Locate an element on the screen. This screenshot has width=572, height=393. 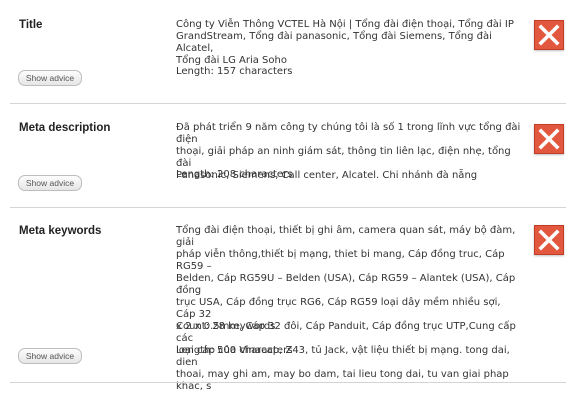
row-label: Meta description is located at coordinates (65, 128).